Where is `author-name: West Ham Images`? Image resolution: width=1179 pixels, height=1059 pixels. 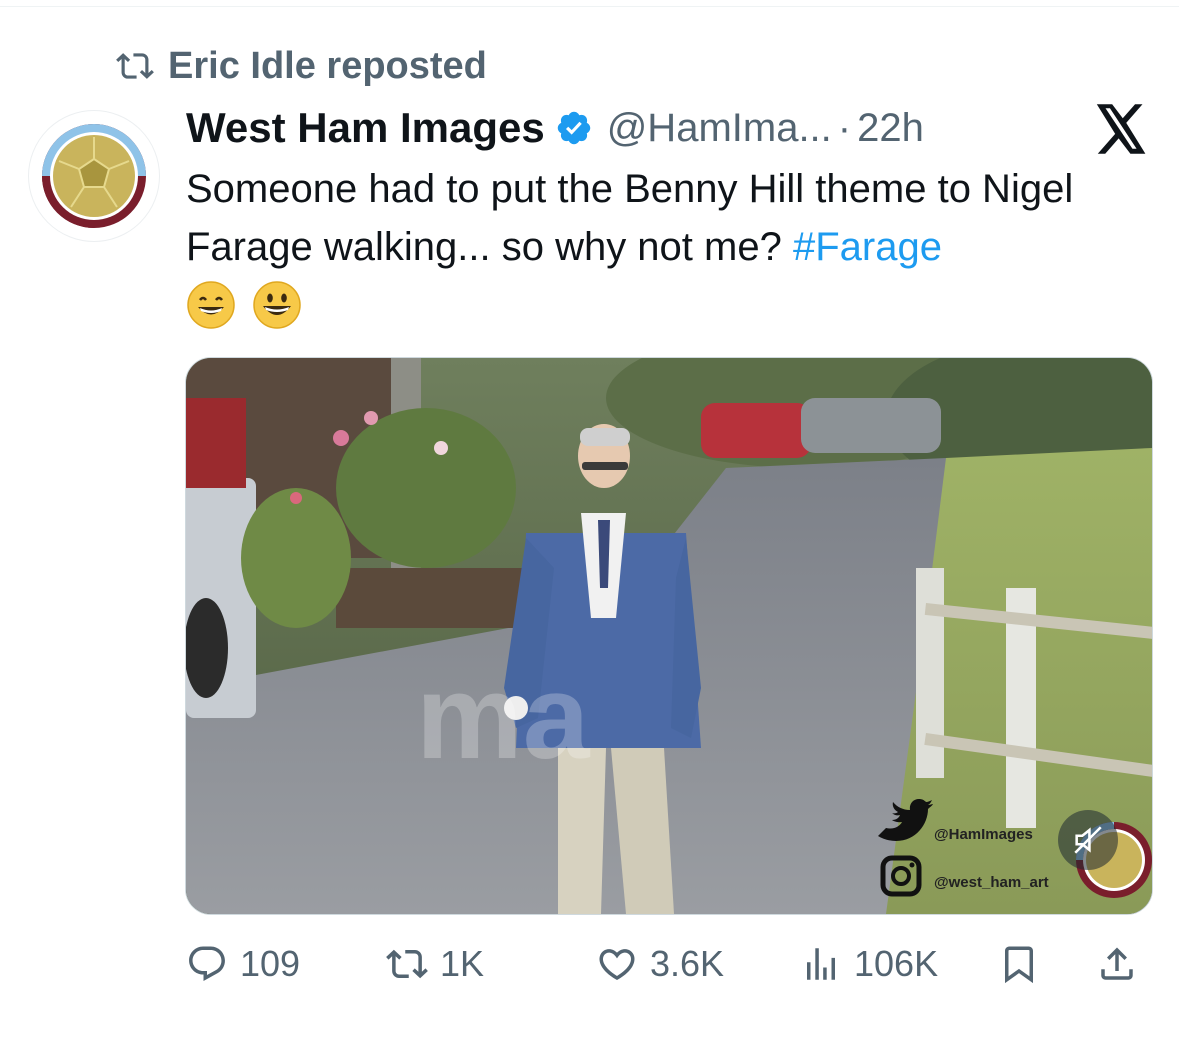 author-name: West Ham Images is located at coordinates (365, 128).